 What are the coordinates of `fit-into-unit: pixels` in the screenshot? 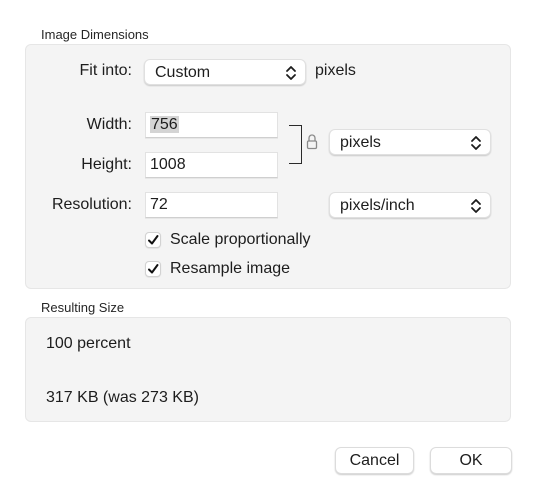 It's located at (335, 70).